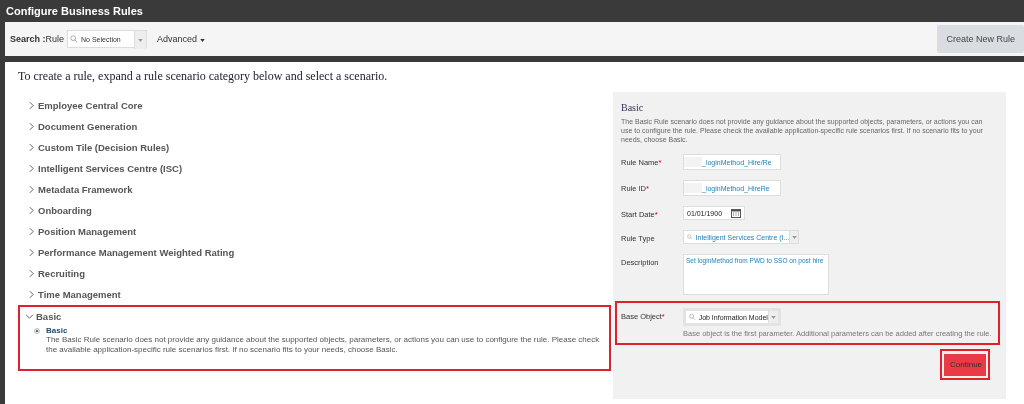  Describe the element at coordinates (315, 105) in the screenshot. I see `category-item: Employee Central Core` at that location.